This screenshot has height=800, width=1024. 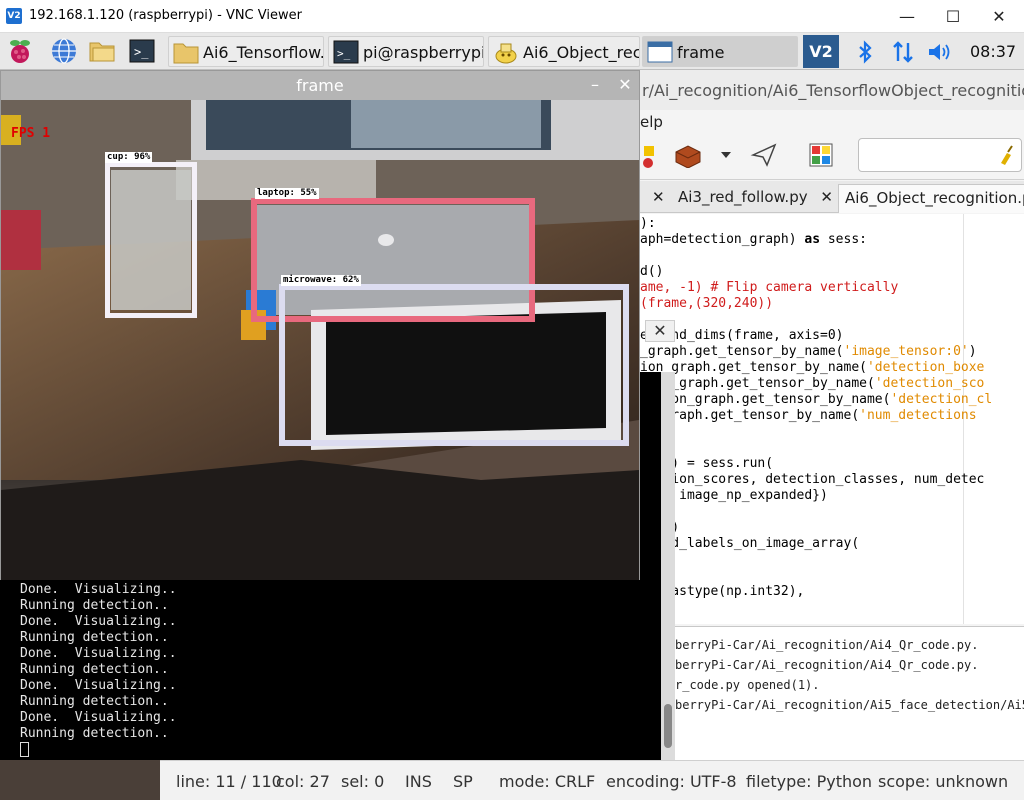 I want to click on menu-help: elp, so click(x=832, y=123).